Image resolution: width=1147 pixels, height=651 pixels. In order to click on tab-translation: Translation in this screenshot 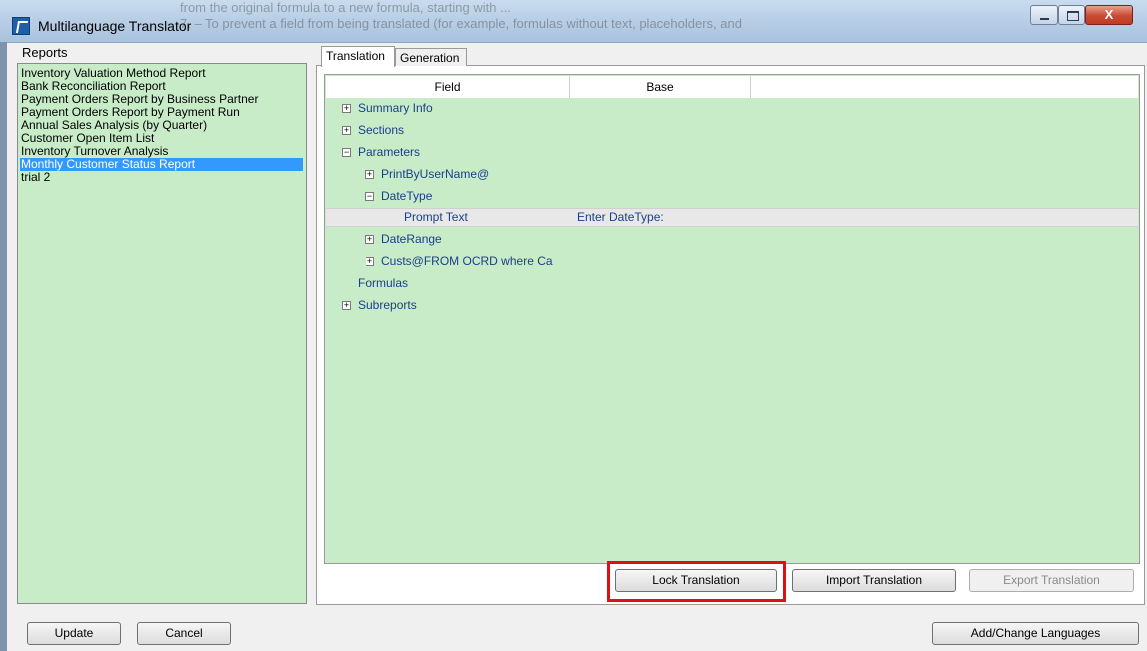, I will do `click(358, 56)`.